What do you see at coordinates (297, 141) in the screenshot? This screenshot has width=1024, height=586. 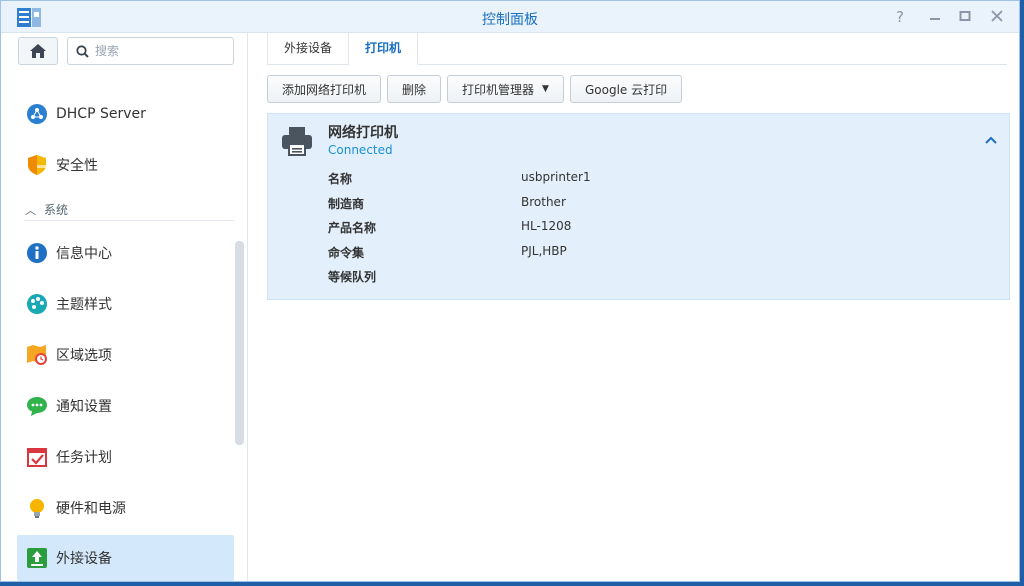 I see `printer-icon` at bounding box center [297, 141].